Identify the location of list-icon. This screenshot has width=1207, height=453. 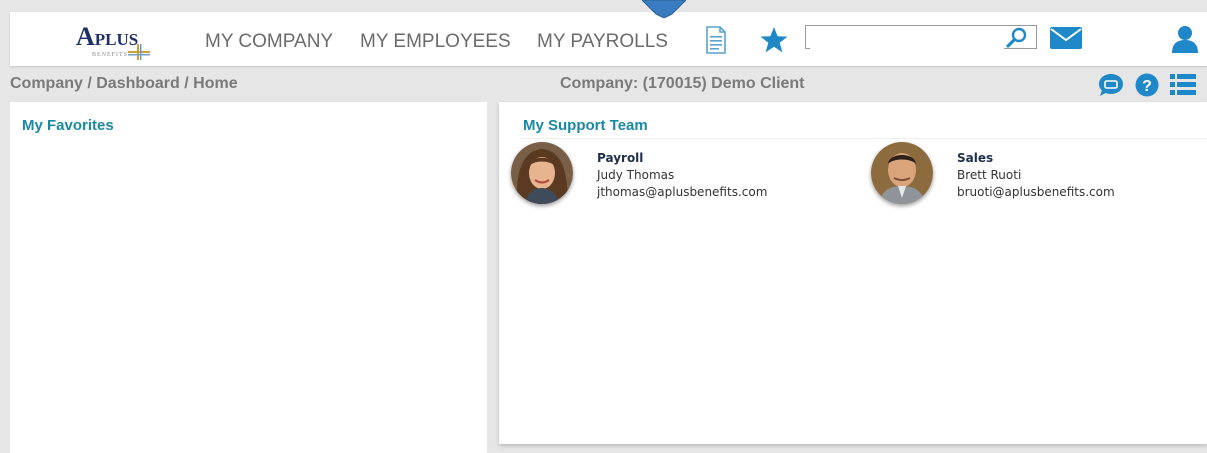
(1183, 85).